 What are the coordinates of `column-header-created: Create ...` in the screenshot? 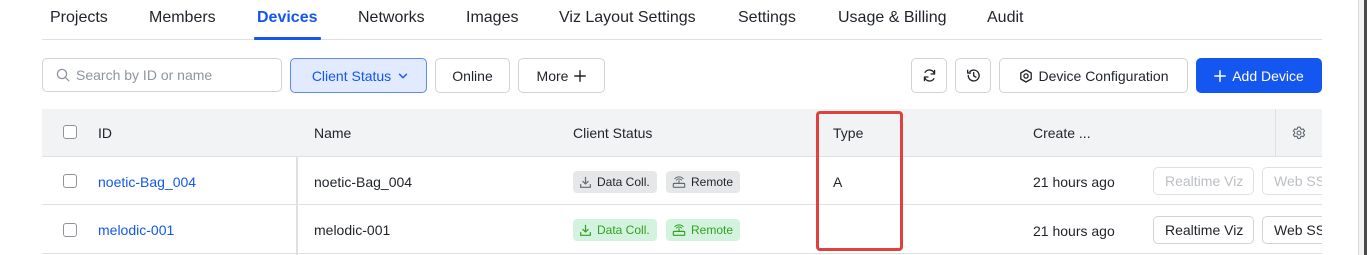 It's located at (1062, 133).